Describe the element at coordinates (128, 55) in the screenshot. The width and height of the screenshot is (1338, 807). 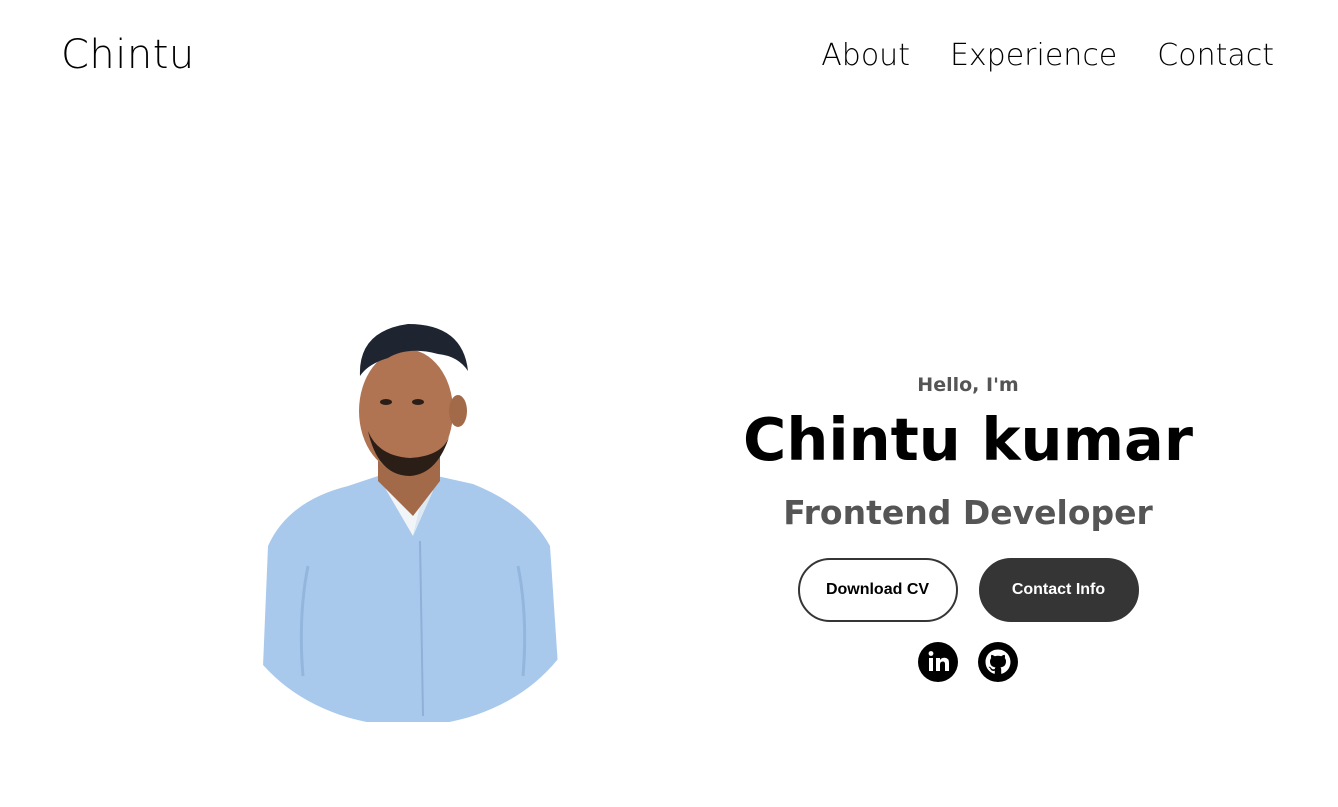
I see `site-logo: Chintu` at that location.